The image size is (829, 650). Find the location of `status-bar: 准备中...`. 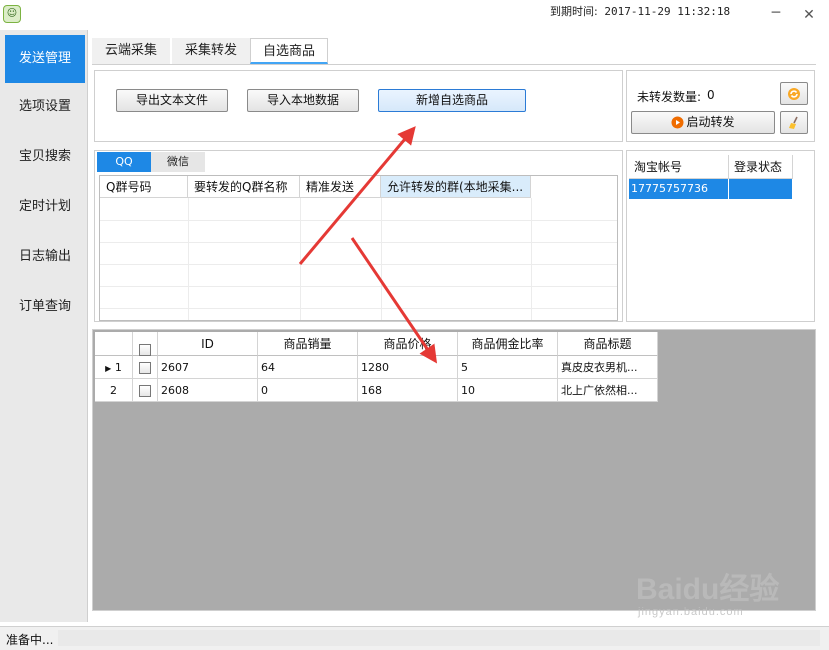

status-bar: 准备中... is located at coordinates (414, 638).